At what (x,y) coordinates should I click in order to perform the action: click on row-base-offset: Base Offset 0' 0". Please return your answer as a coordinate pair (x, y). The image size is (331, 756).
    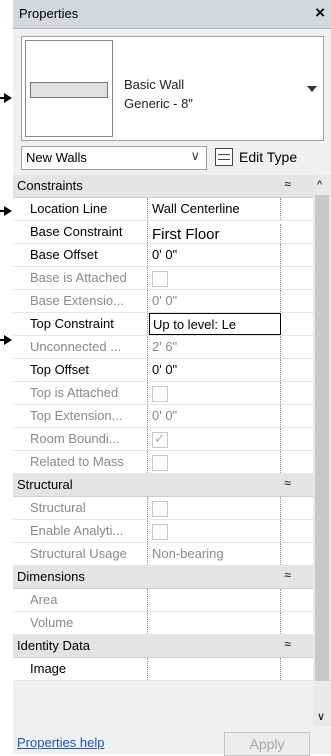
    Looking at the image, I should click on (163, 255).